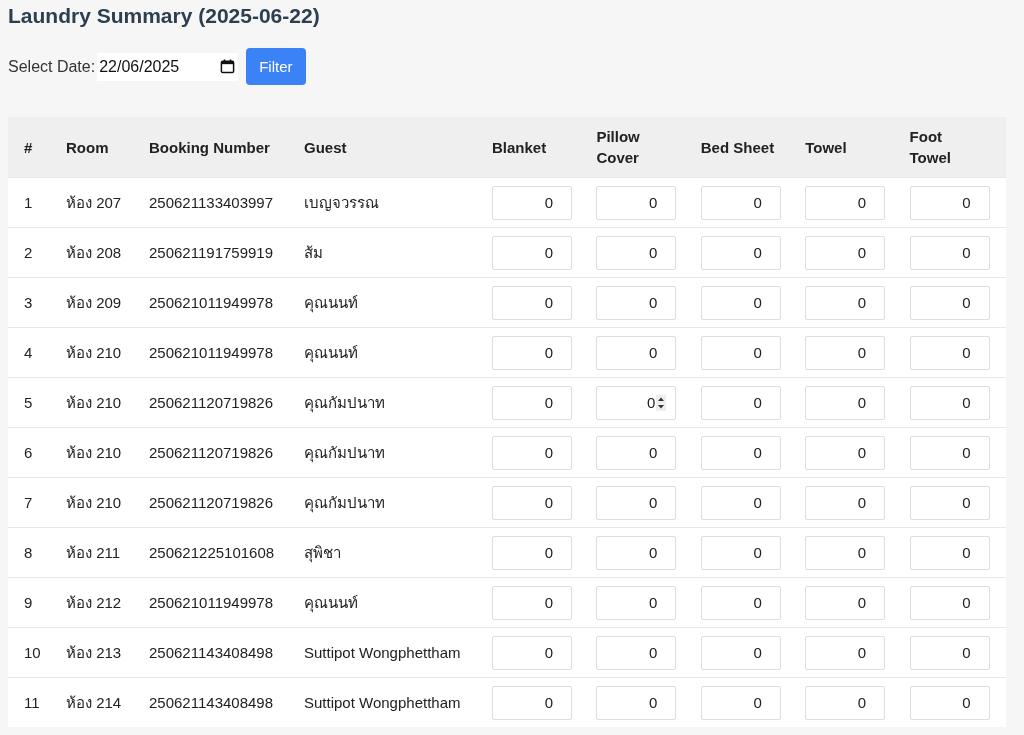  What do you see at coordinates (32, 652) in the screenshot?
I see `row-number: 10` at bounding box center [32, 652].